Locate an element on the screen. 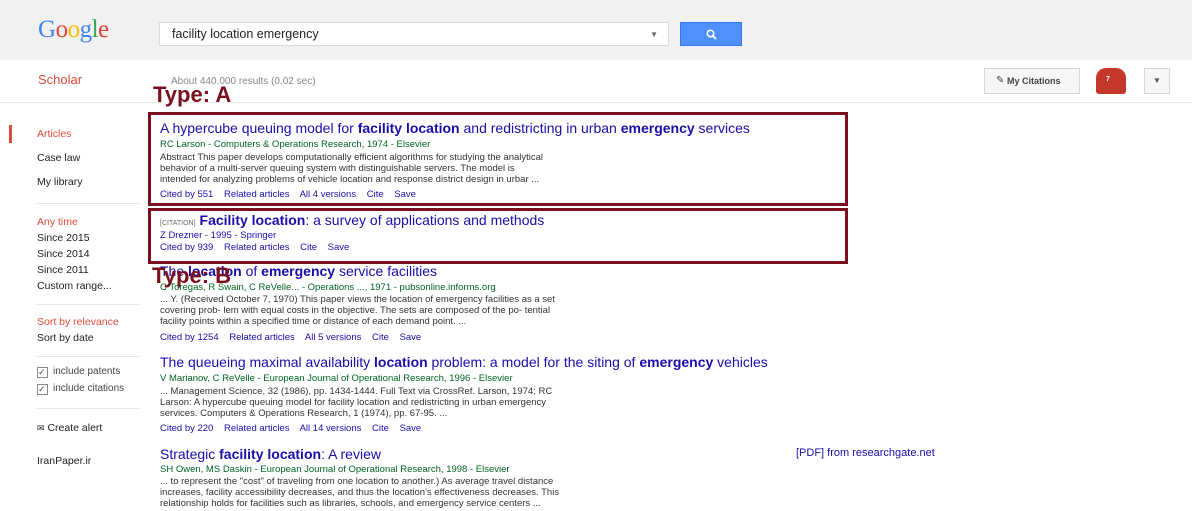 The height and width of the screenshot is (511, 1192). result-links: Cited by 939 Related articles Cite Save is located at coordinates (258, 247).